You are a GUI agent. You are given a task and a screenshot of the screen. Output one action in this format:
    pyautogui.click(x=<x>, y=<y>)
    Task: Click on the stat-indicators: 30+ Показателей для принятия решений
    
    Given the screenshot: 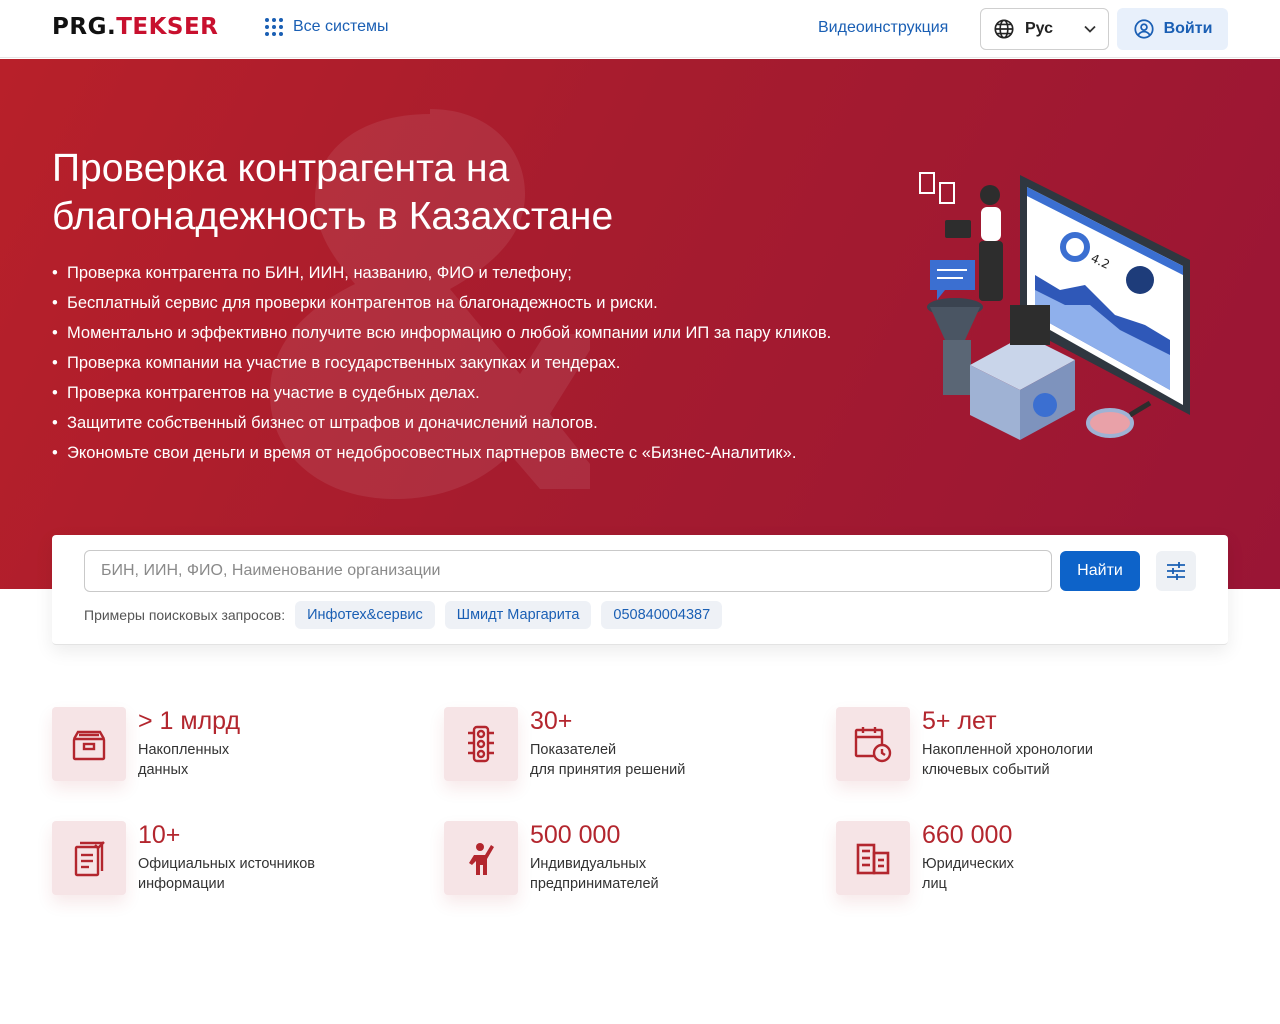 What is the action you would take?
    pyautogui.click(x=624, y=747)
    